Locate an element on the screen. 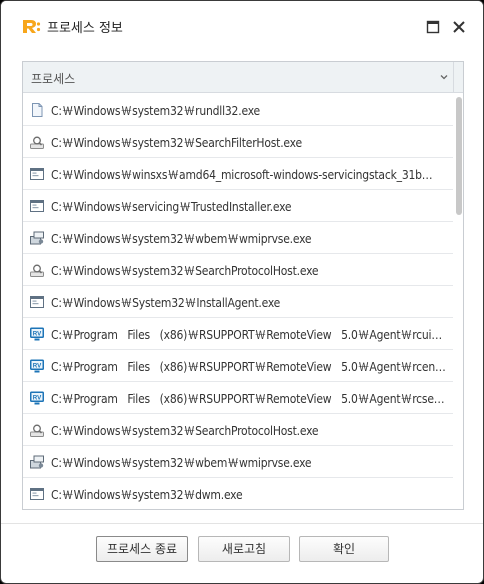  scrollbar-thumb is located at coordinates (459, 156).